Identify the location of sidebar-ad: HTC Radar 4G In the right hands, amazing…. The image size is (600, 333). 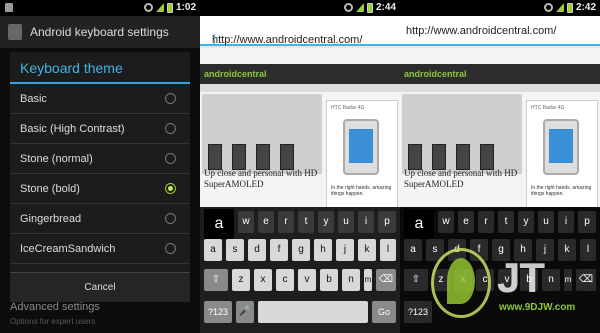
(362, 154).